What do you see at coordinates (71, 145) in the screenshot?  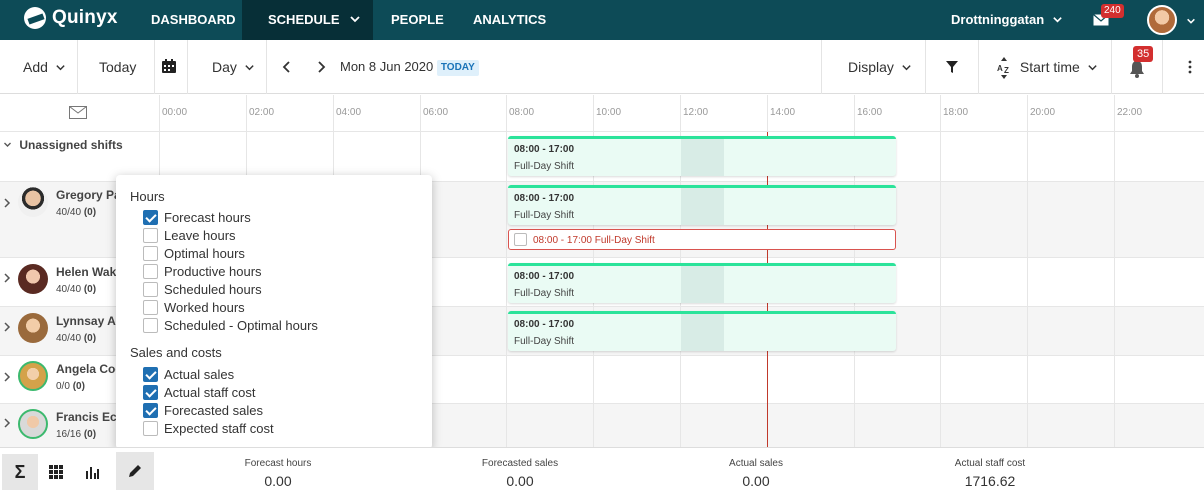 I see `unassigned-label: Unassigned shifts` at bounding box center [71, 145].